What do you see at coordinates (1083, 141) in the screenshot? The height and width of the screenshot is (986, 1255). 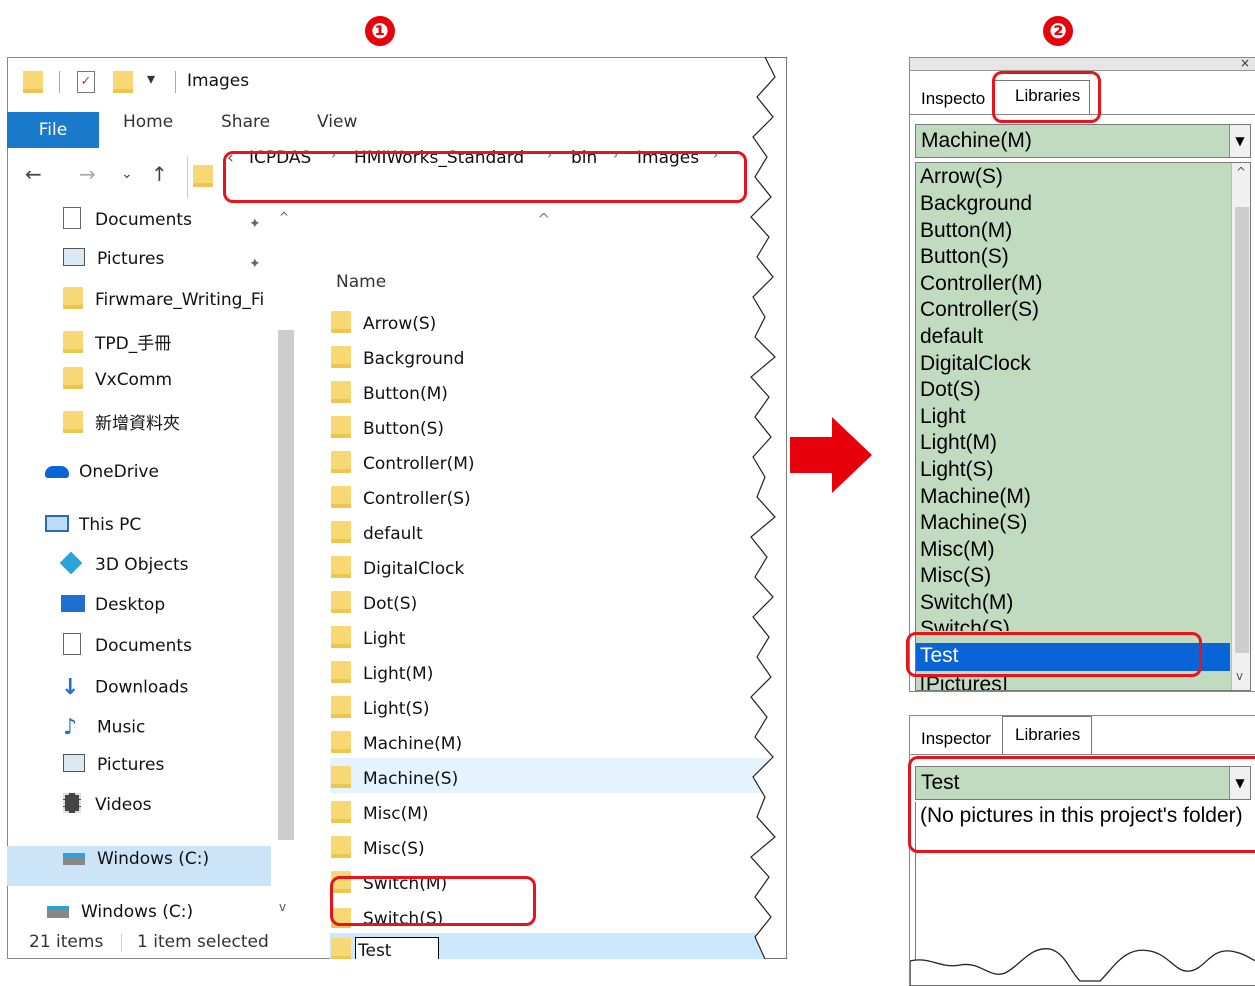 I see `library-select: Machine(M) ▼` at bounding box center [1083, 141].